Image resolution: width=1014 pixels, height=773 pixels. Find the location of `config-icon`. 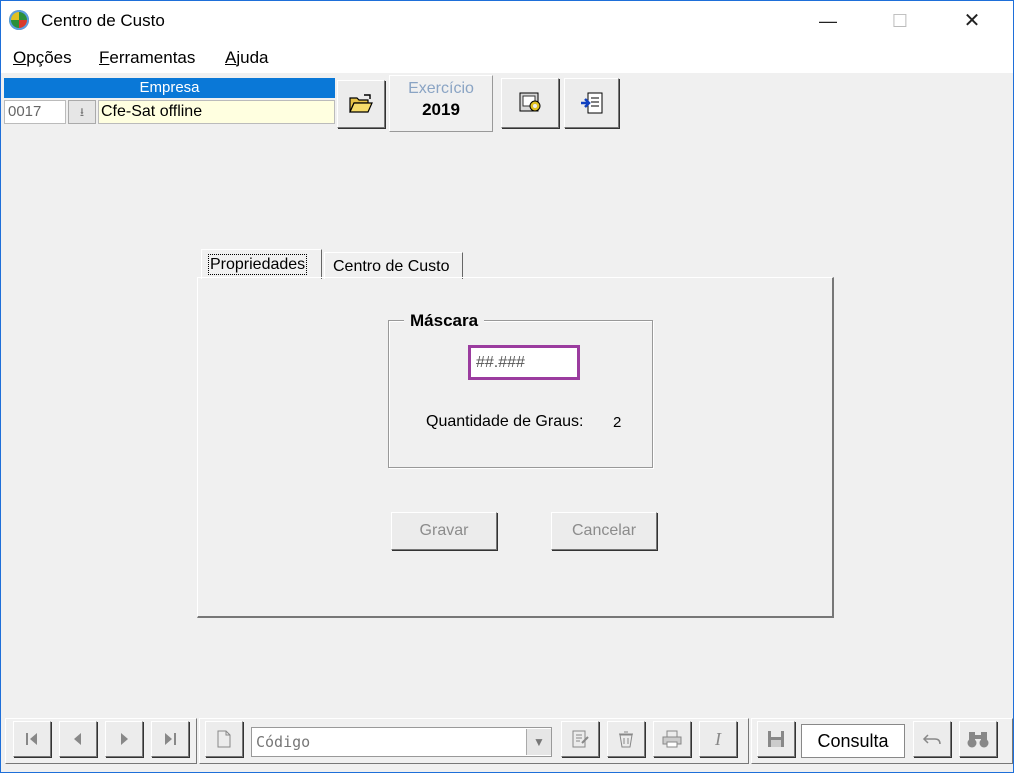

config-icon is located at coordinates (530, 102).